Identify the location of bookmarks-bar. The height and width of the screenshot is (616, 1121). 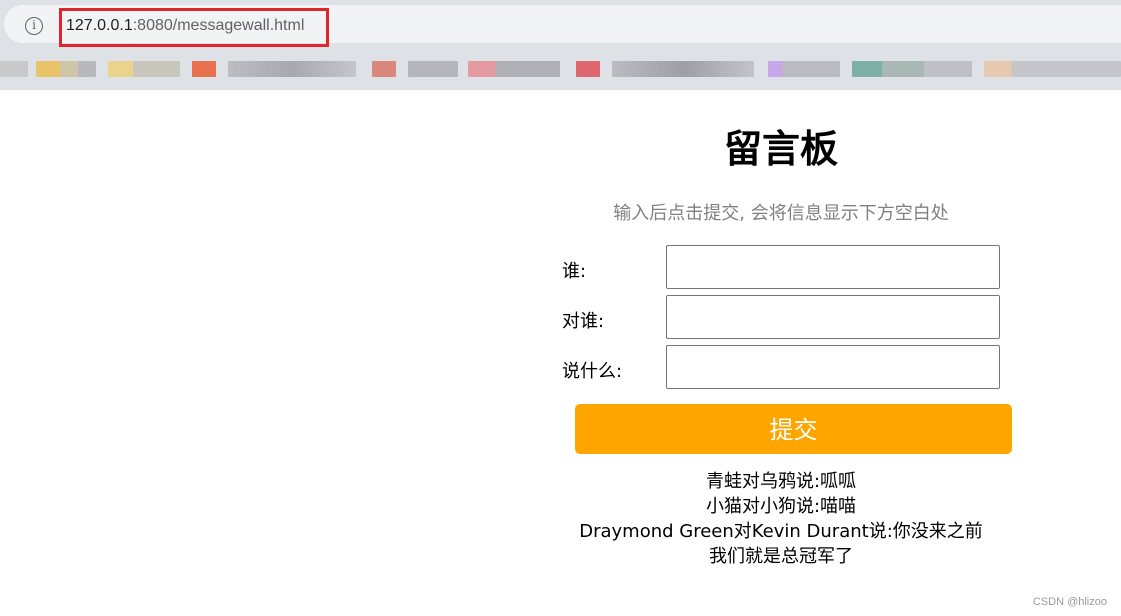
(560, 69).